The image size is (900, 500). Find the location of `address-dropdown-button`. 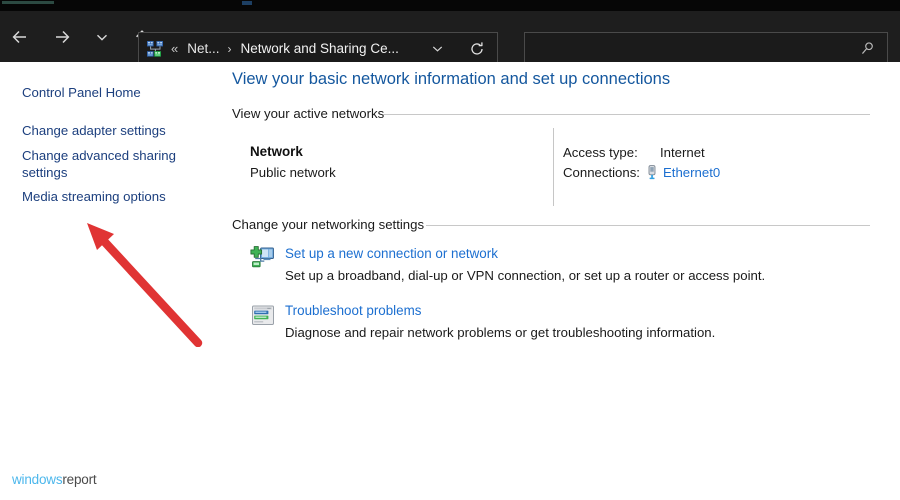

address-dropdown-button is located at coordinates (437, 48).